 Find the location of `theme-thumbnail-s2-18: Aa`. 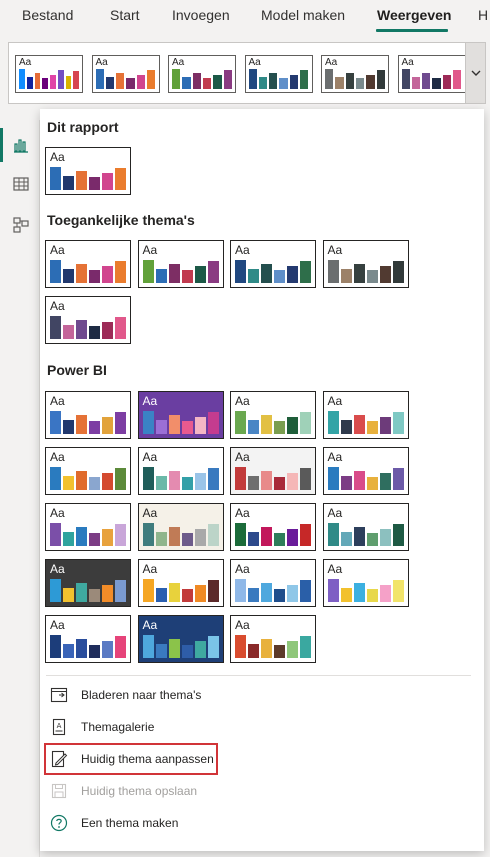

theme-thumbnail-s2-18: Aa is located at coordinates (180, 639).